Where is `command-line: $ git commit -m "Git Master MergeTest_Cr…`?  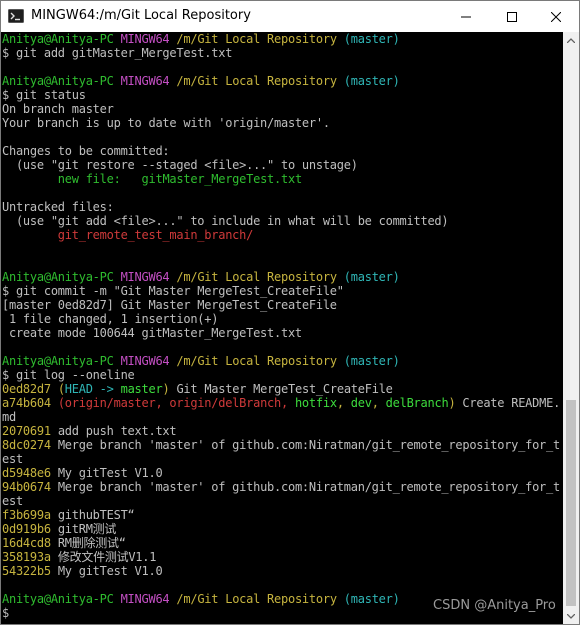
command-line: $ git commit -m "Git Master MergeTest_Cr… is located at coordinates (173, 291).